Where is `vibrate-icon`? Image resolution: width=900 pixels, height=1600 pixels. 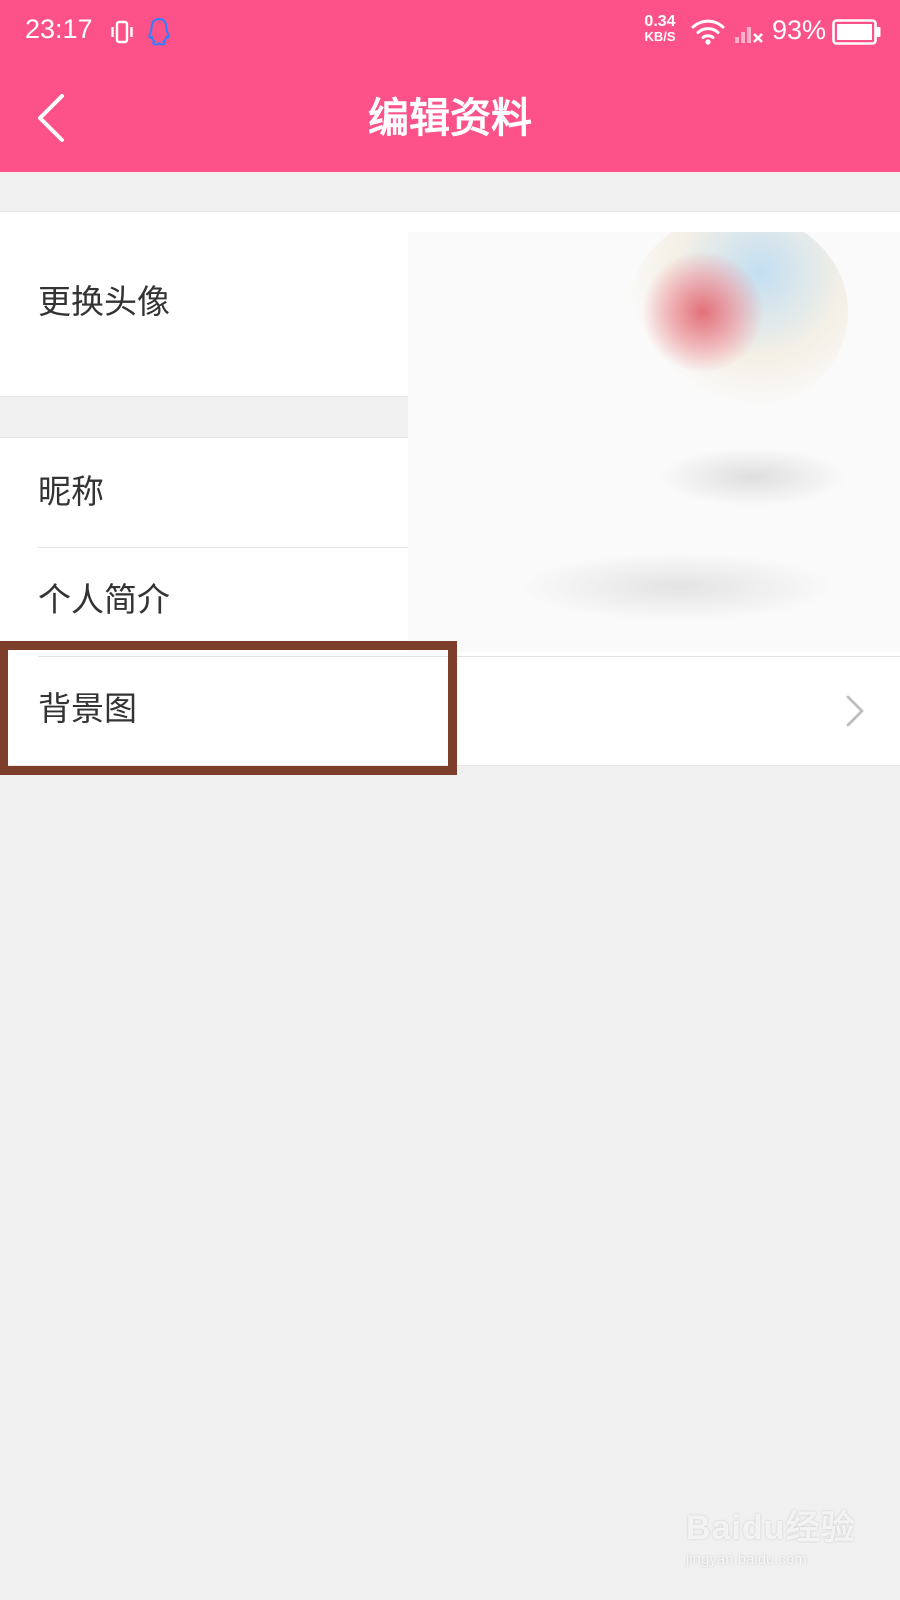 vibrate-icon is located at coordinates (122, 34).